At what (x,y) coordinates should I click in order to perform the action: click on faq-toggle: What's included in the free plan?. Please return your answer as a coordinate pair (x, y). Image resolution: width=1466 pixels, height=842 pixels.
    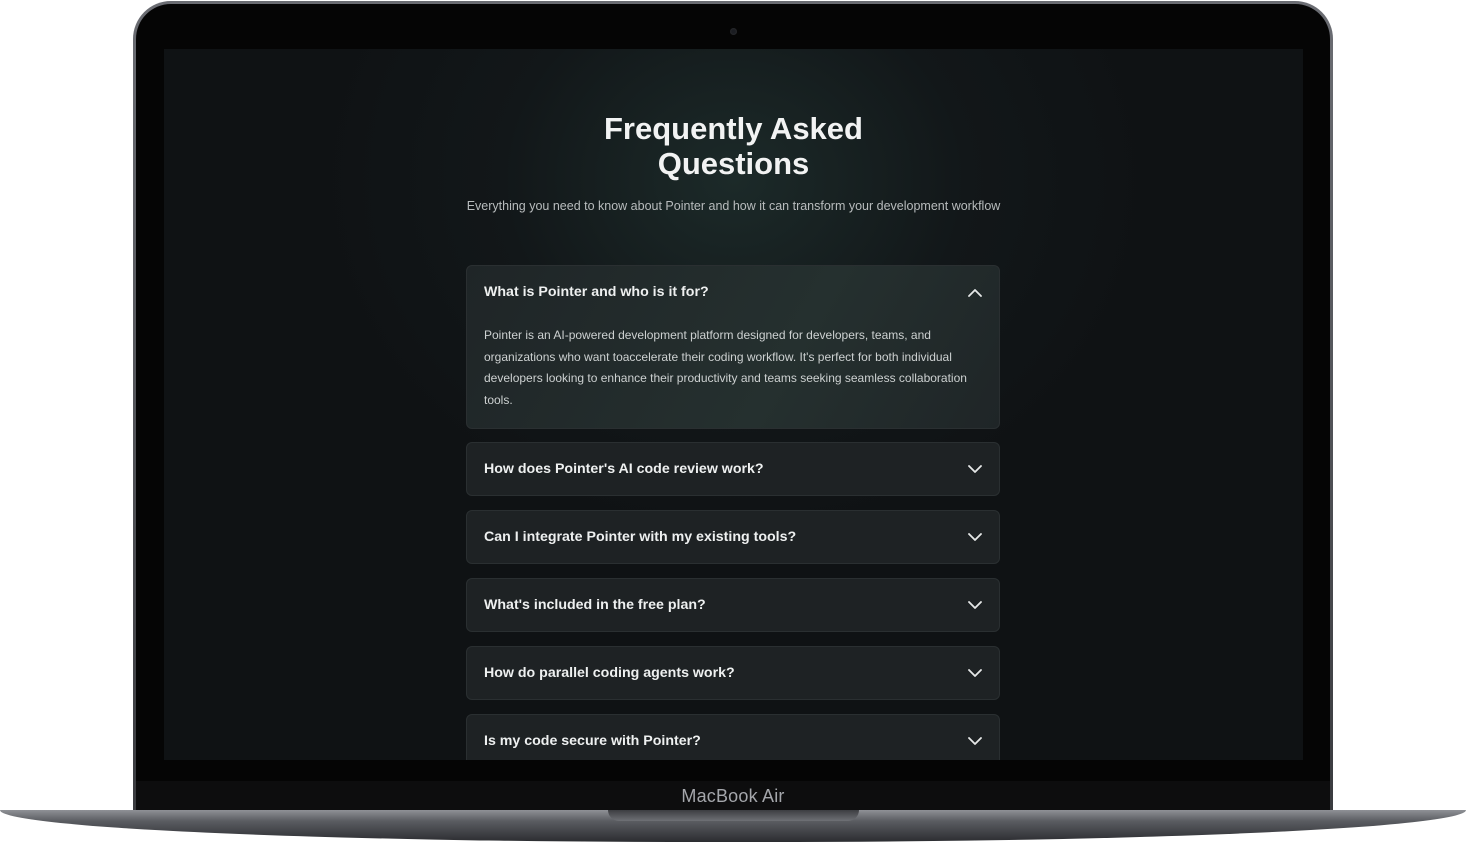
    Looking at the image, I should click on (733, 605).